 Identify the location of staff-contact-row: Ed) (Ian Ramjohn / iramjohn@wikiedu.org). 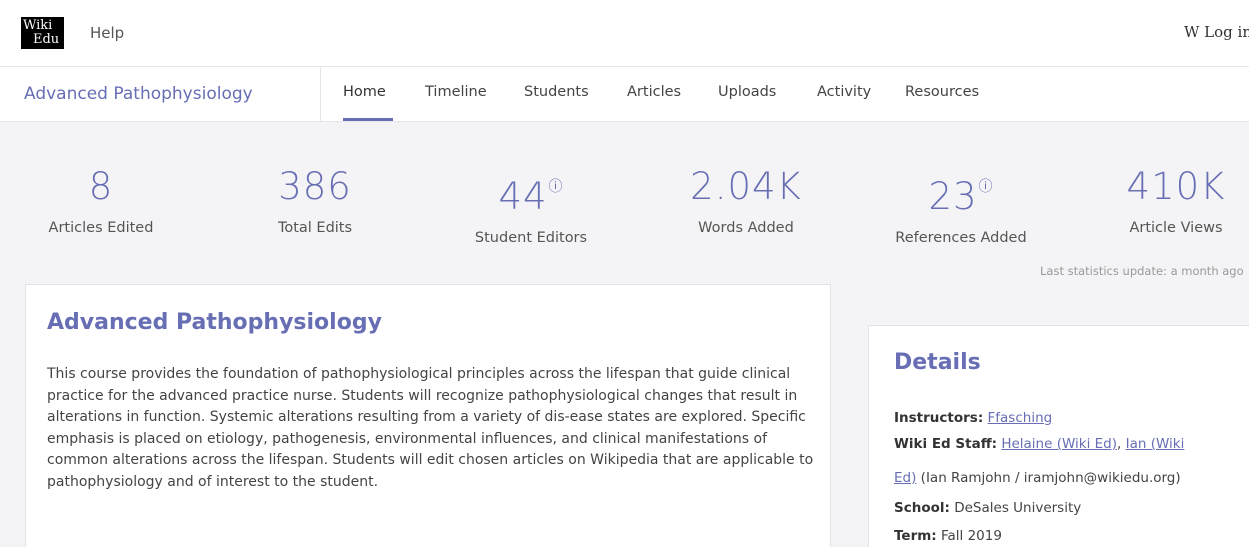
(1037, 478).